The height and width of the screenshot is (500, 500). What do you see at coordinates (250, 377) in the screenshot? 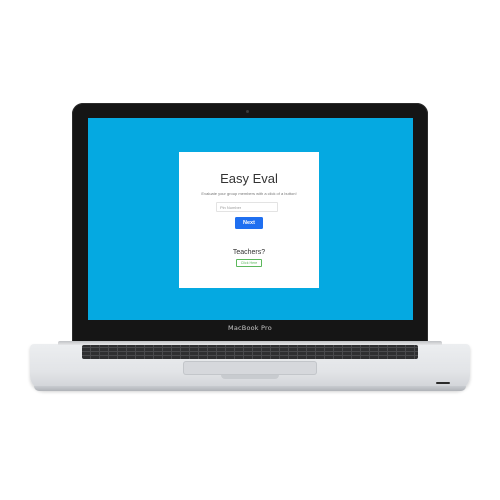
I see `lid-notch` at bounding box center [250, 377].